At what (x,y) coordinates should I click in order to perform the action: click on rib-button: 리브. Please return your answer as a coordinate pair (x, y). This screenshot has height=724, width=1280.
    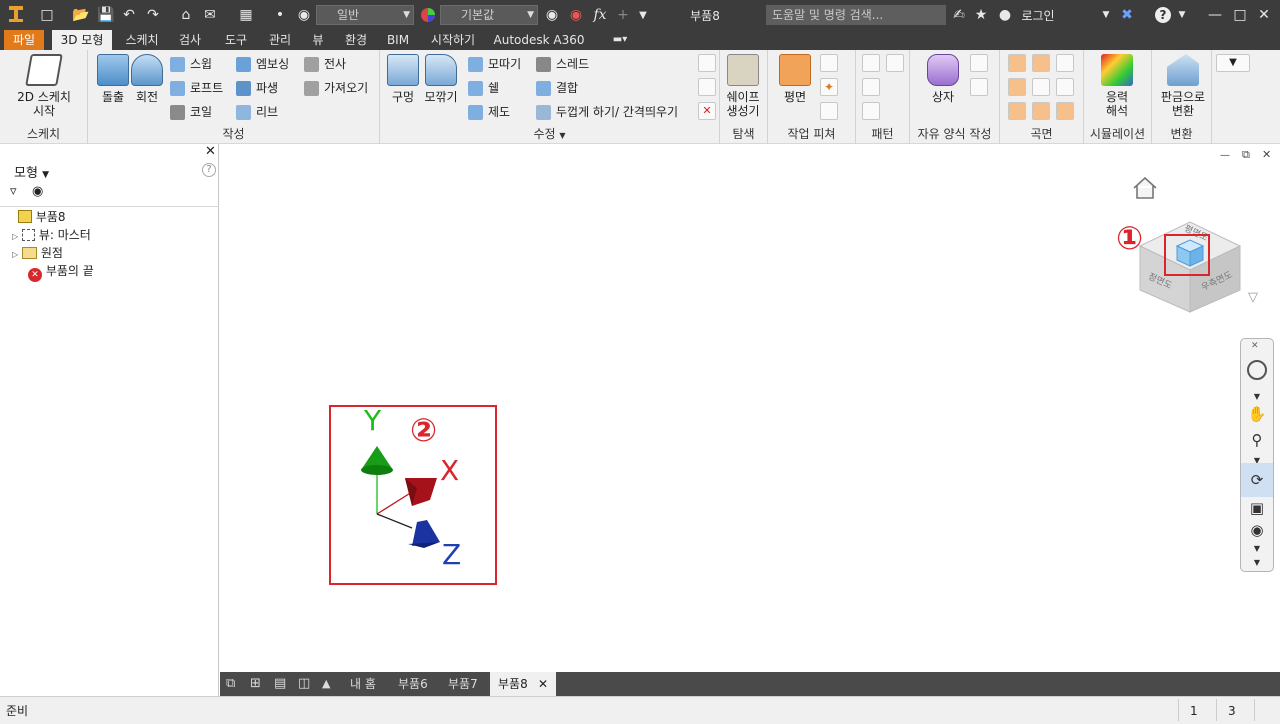
    Looking at the image, I should click on (256, 112).